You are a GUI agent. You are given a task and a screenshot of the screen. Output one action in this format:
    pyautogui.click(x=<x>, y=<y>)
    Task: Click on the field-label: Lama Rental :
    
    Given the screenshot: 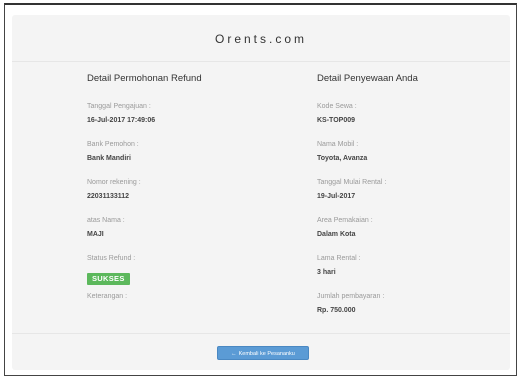 What is the action you would take?
    pyautogui.click(x=339, y=258)
    